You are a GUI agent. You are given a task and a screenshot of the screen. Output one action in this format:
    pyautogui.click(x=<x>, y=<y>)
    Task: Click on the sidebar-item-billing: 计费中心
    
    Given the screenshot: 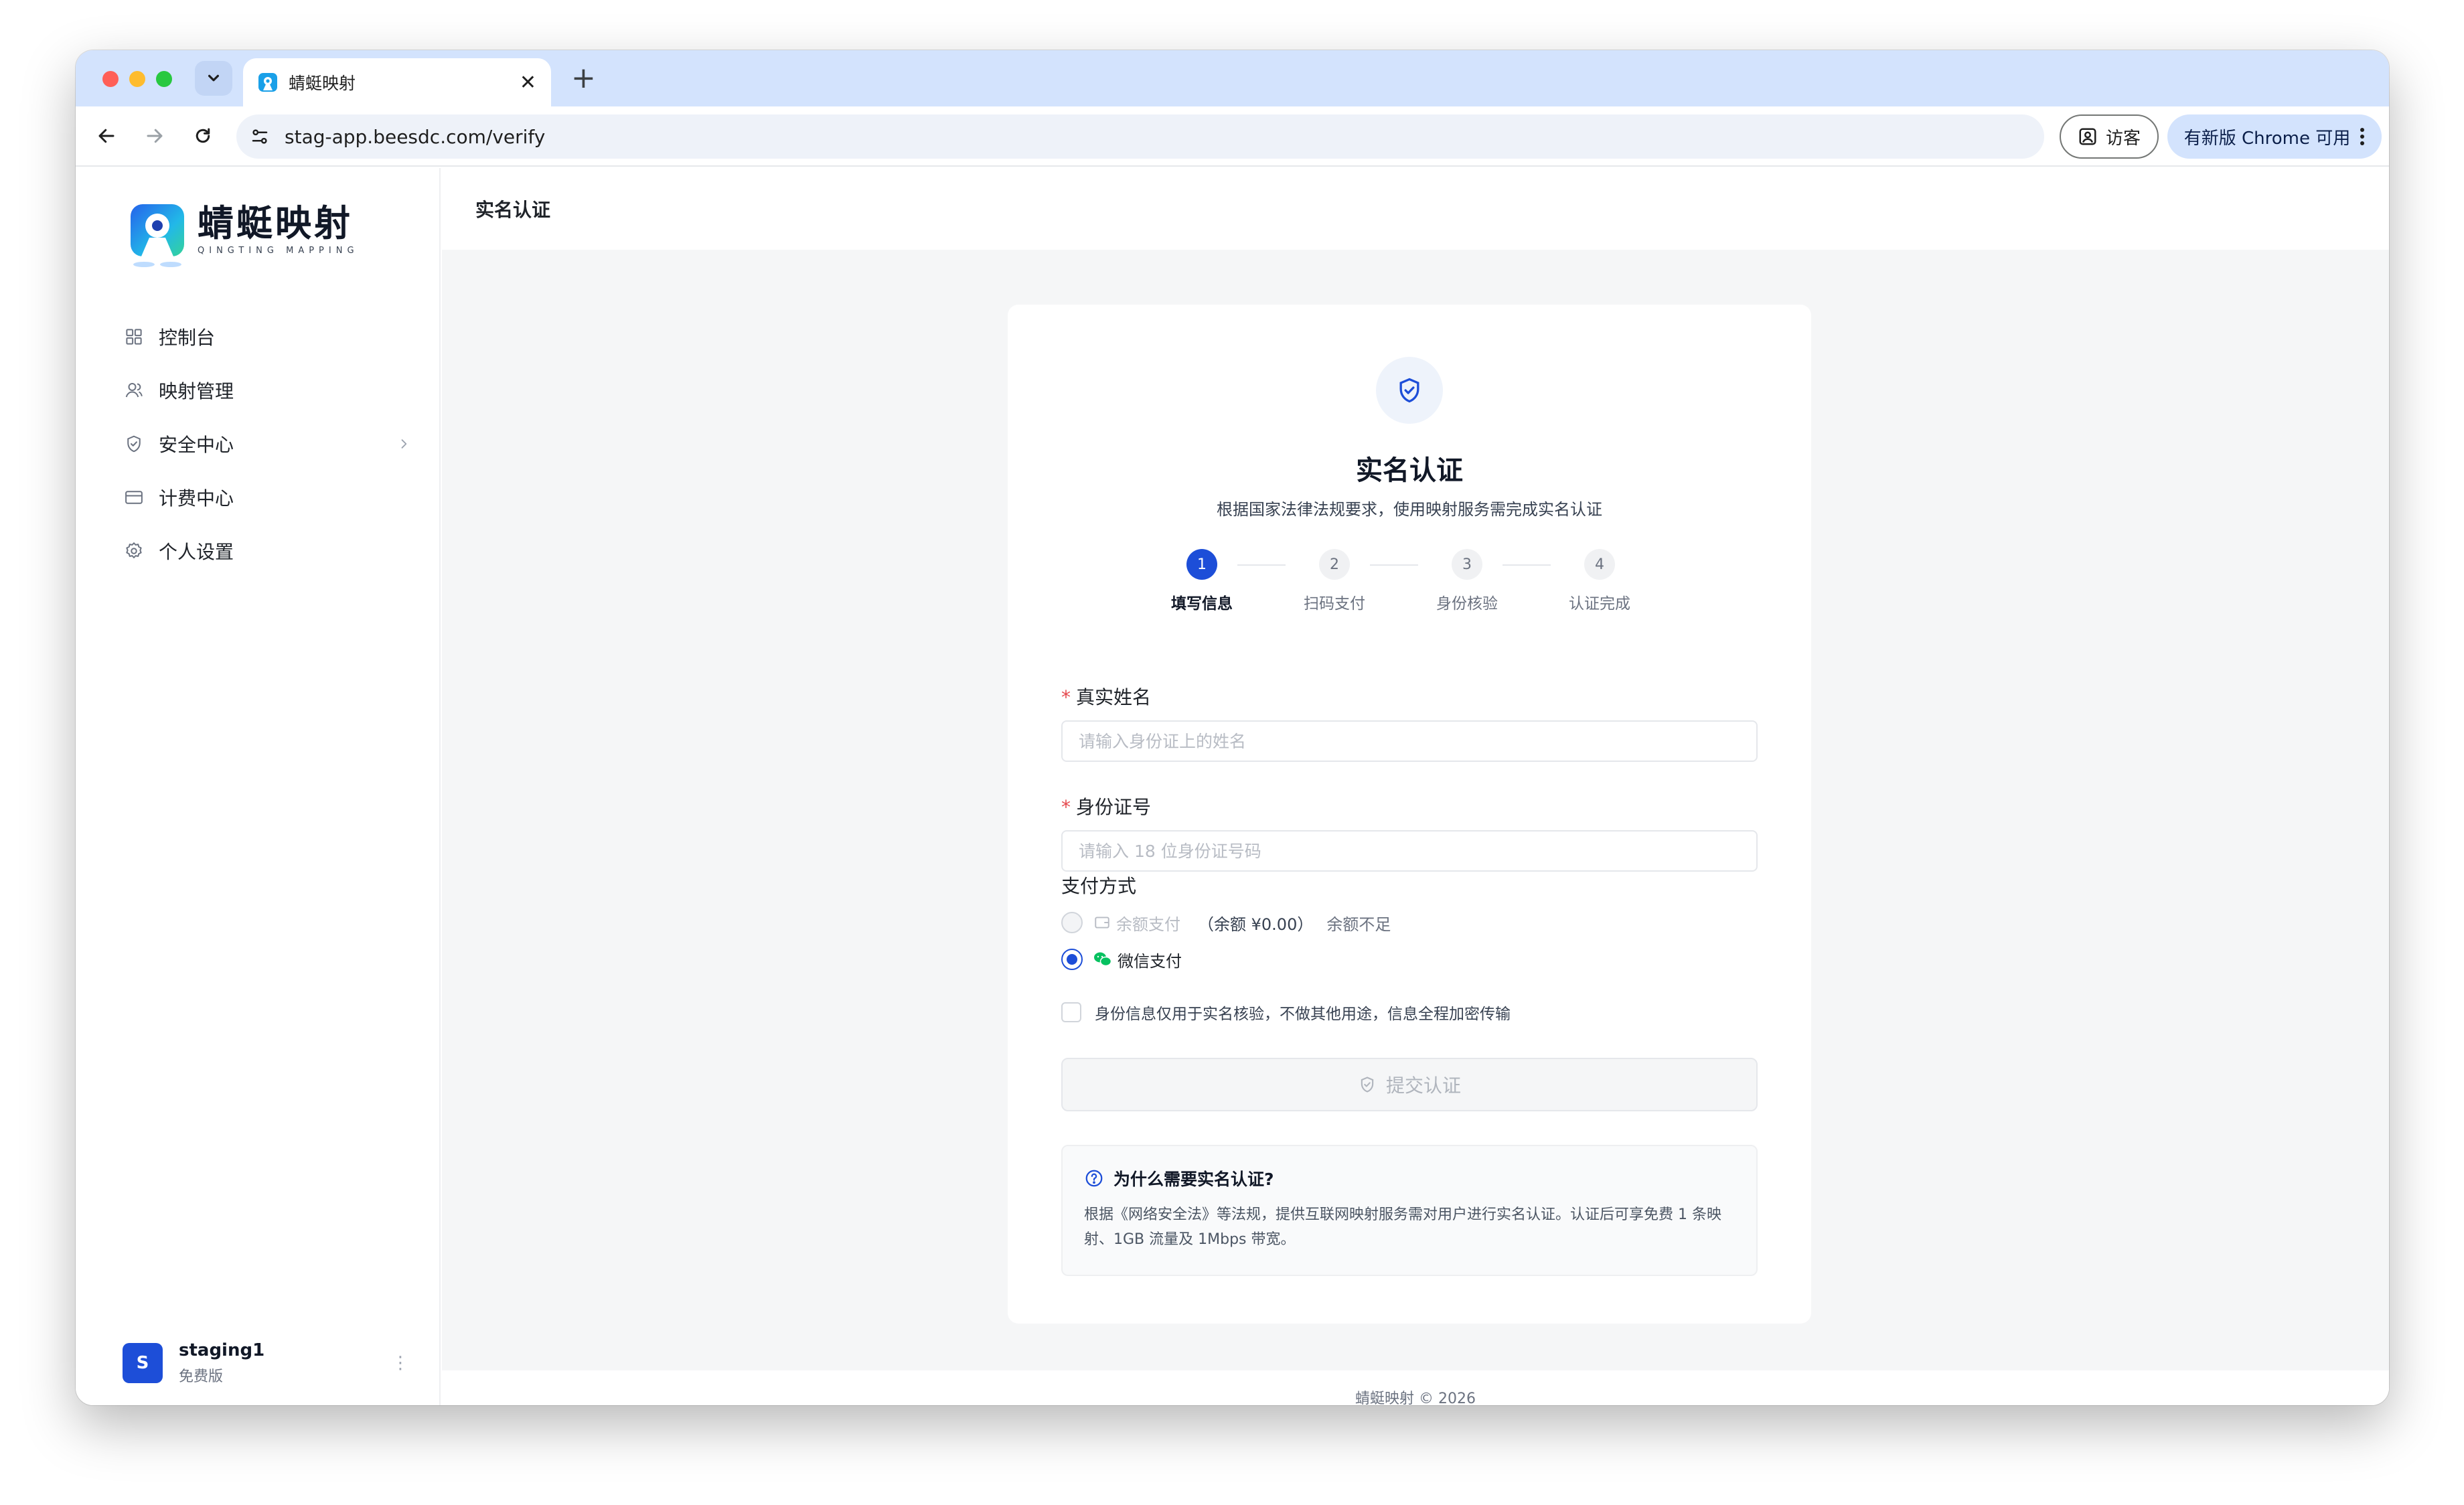 What is the action you would take?
    pyautogui.click(x=270, y=497)
    